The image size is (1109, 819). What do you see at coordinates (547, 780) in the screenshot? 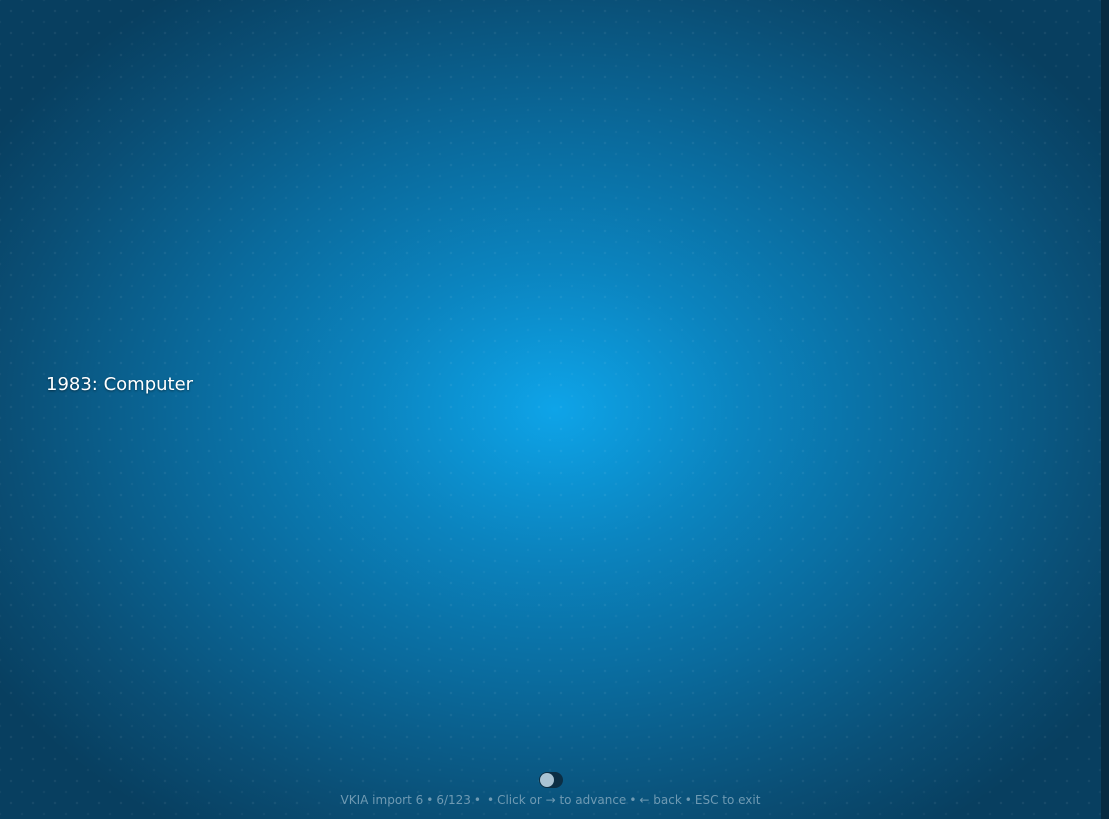
I see `toggle-knob` at bounding box center [547, 780].